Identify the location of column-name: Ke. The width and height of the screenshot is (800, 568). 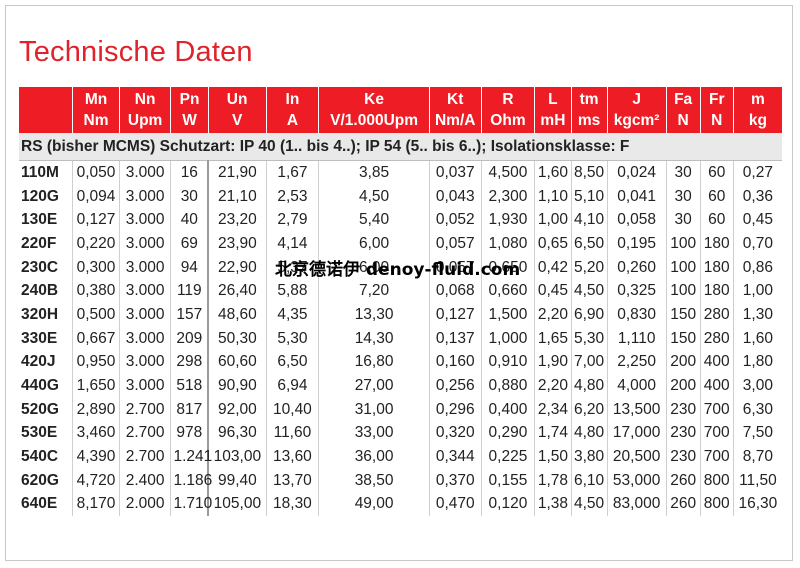
(374, 99).